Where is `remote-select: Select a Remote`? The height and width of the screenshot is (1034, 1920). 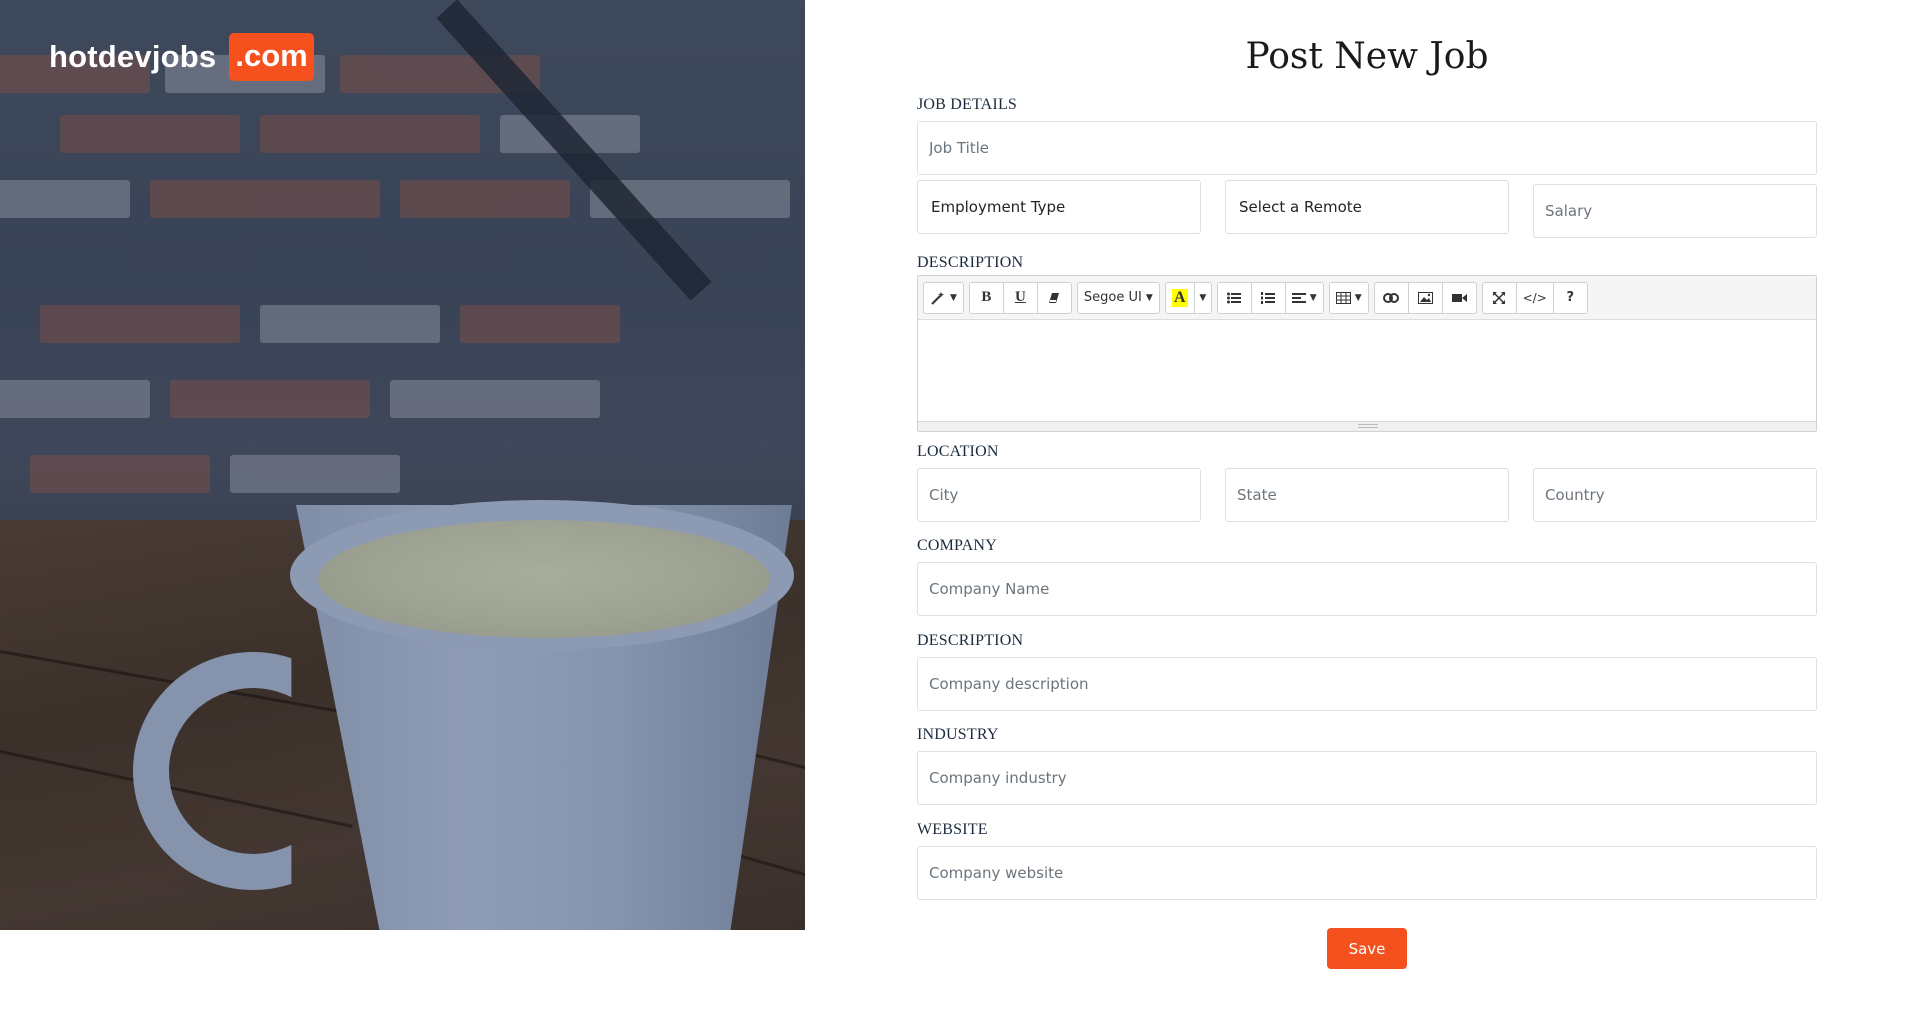
remote-select: Select a Remote is located at coordinates (1367, 207).